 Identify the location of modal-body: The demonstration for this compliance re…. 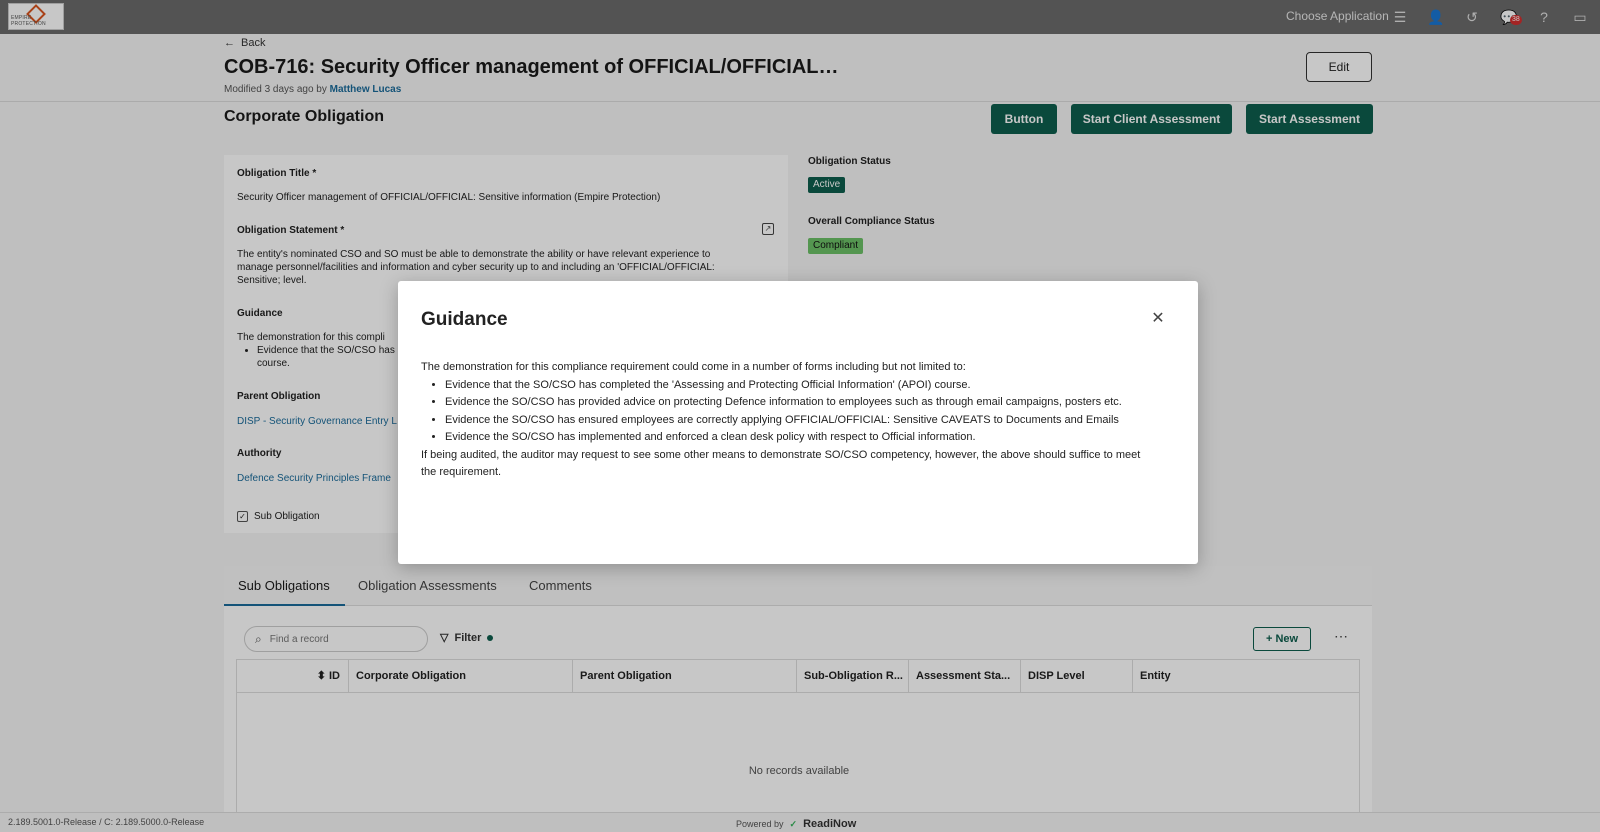
(786, 420).